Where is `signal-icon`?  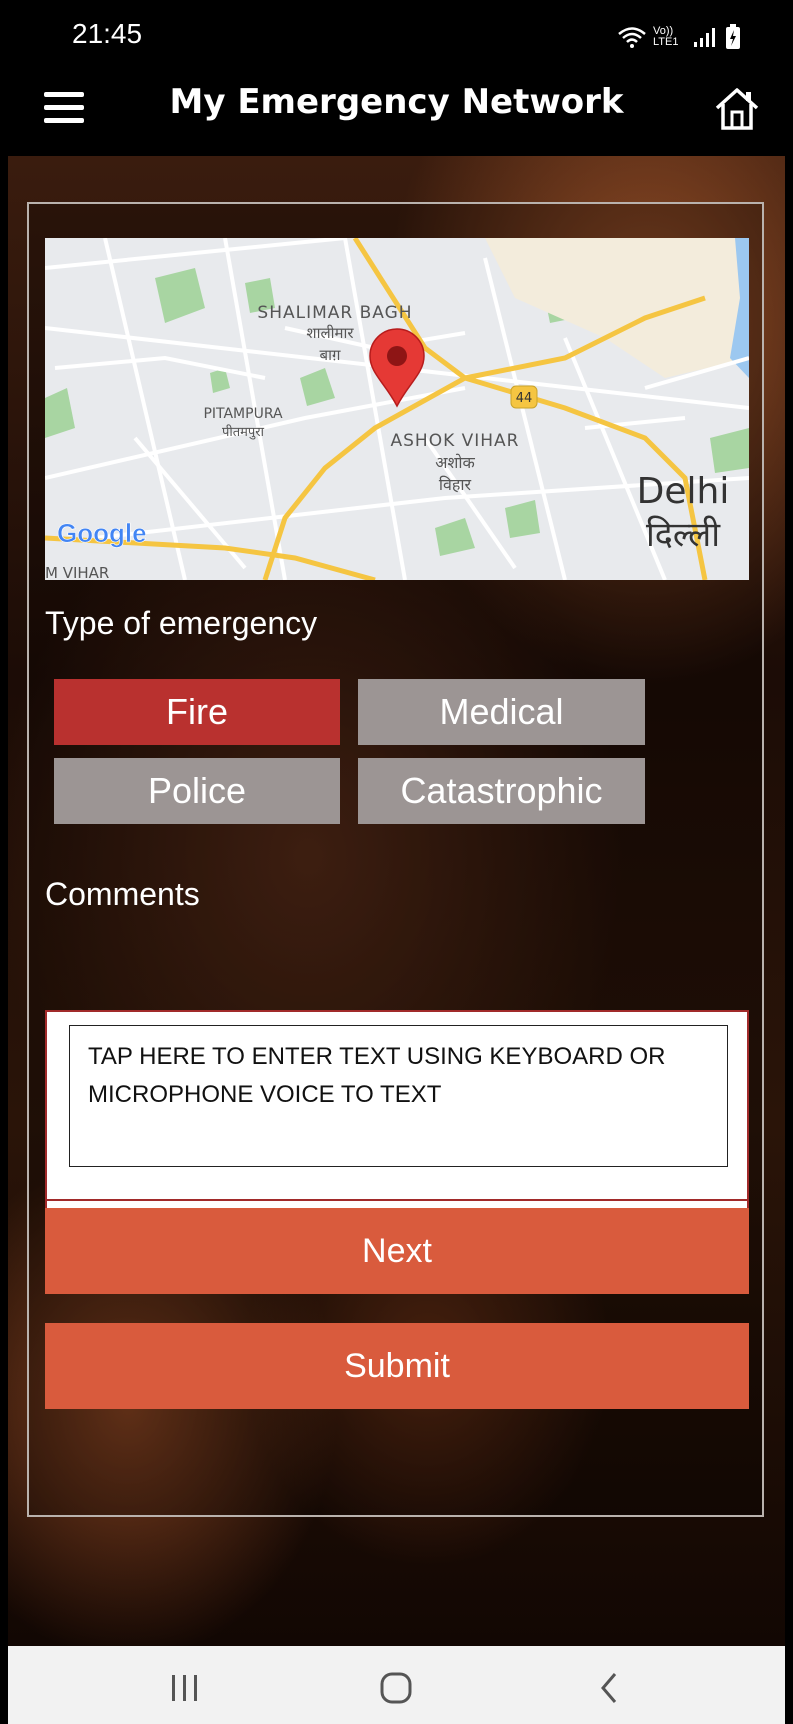 signal-icon is located at coordinates (704, 37).